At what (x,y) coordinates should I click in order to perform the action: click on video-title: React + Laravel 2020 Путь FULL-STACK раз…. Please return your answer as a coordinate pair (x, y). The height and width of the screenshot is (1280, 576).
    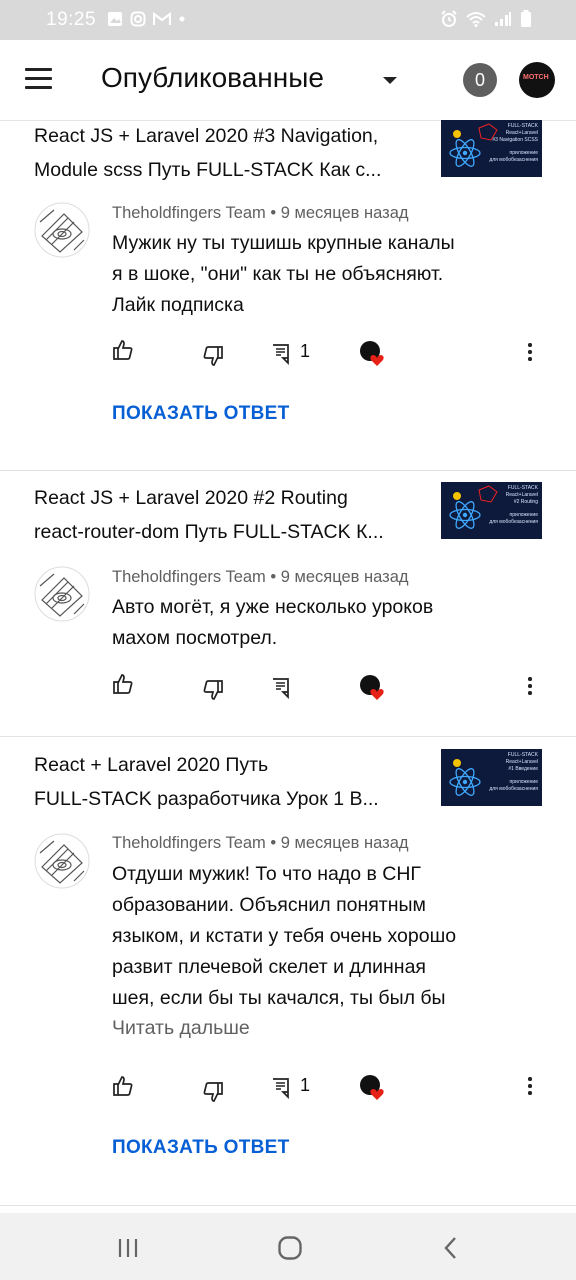
    Looking at the image, I should click on (224, 782).